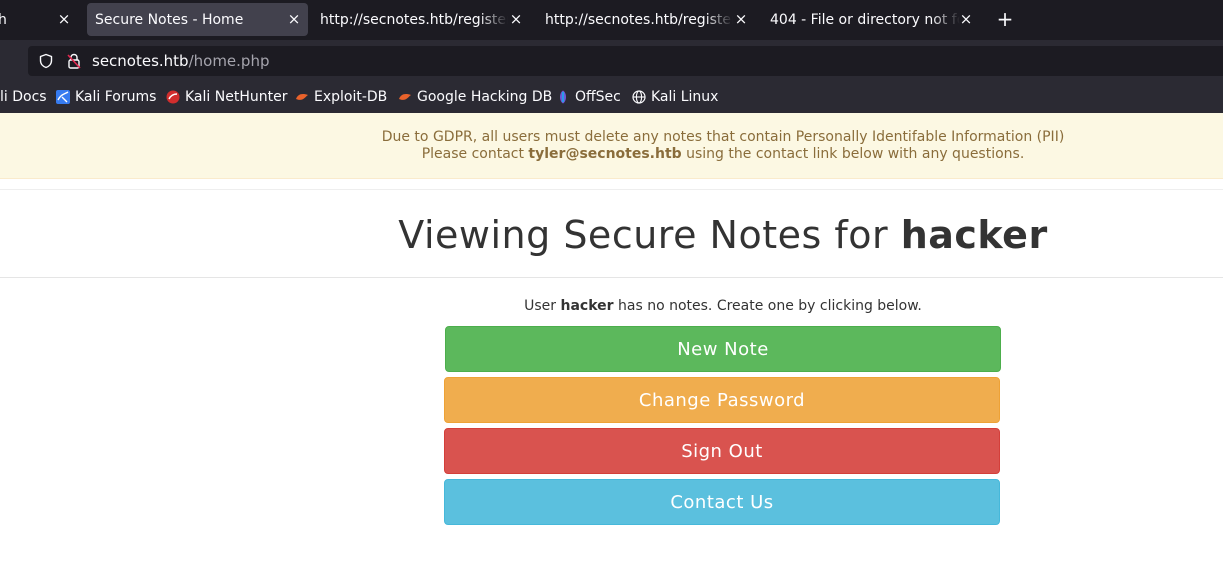  Describe the element at coordinates (3, 19) in the screenshot. I see `tab-0-title: h` at that location.